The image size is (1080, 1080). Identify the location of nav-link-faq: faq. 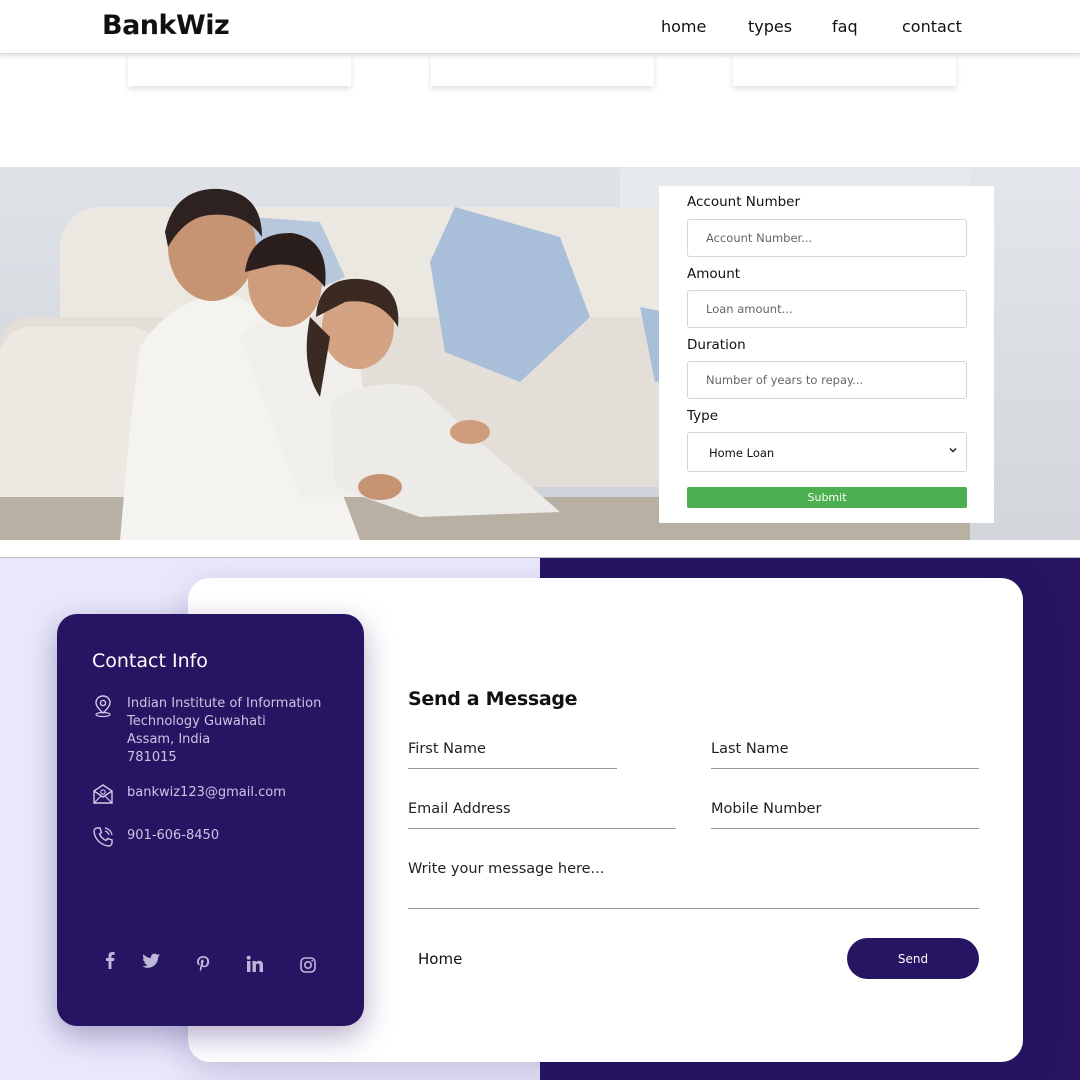
(845, 26).